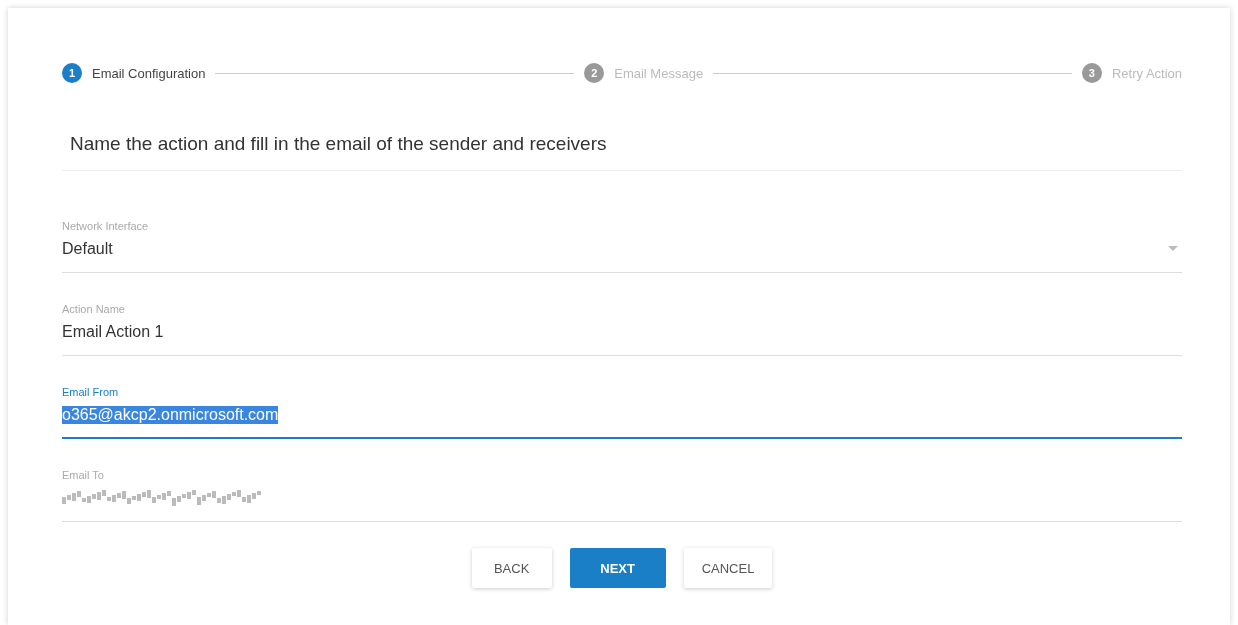 The image size is (1238, 625). I want to click on input-field: Network Interface Default, so click(622, 239).